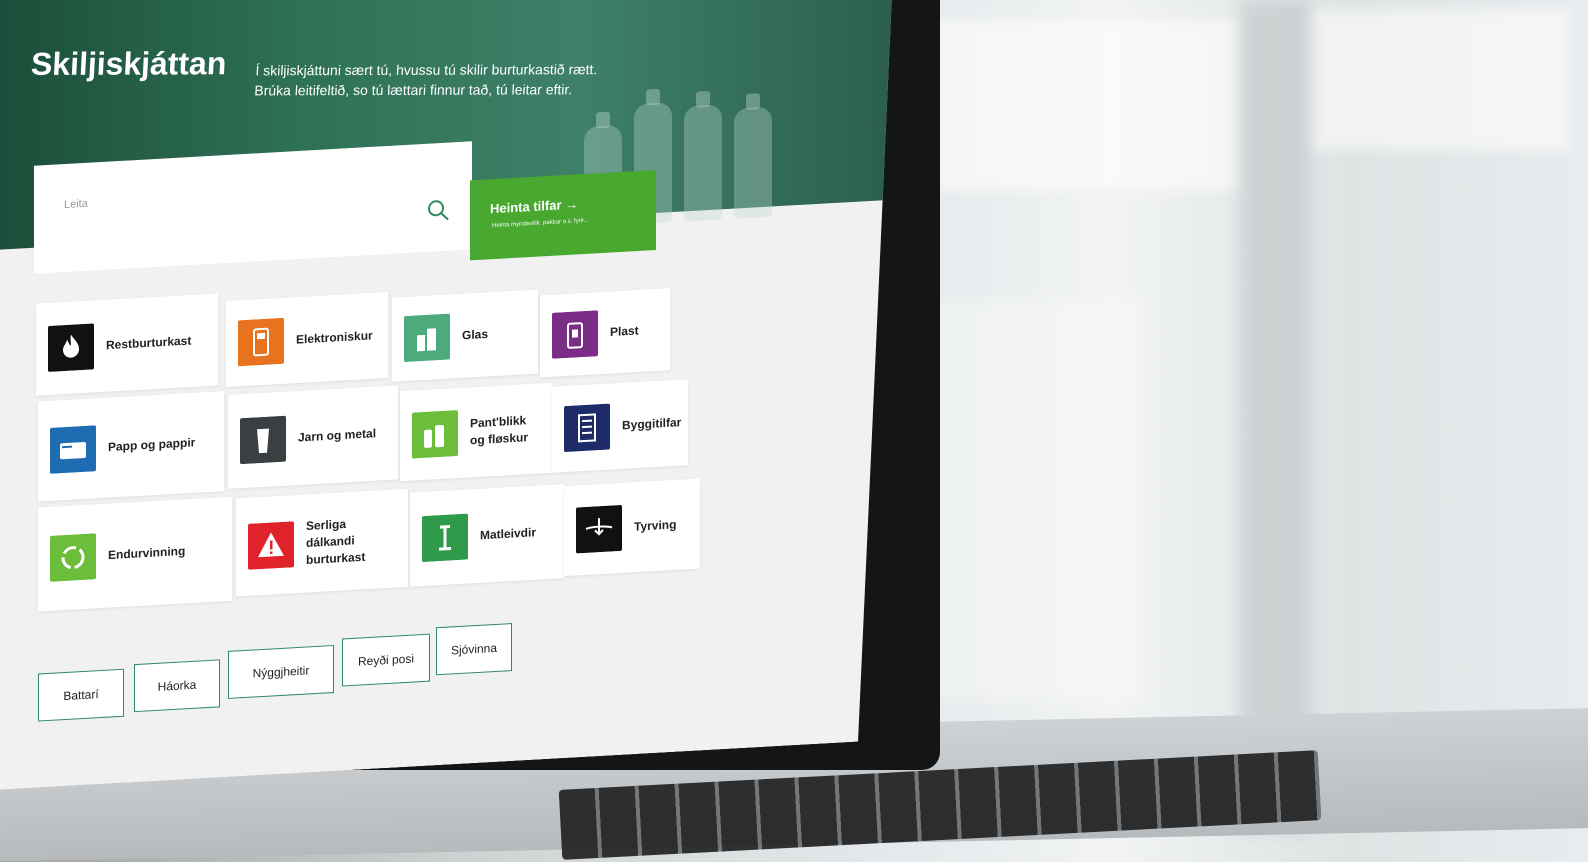 This screenshot has height=862, width=1588. Describe the element at coordinates (508, 534) in the screenshot. I see `category-label: Matleivdir` at that location.